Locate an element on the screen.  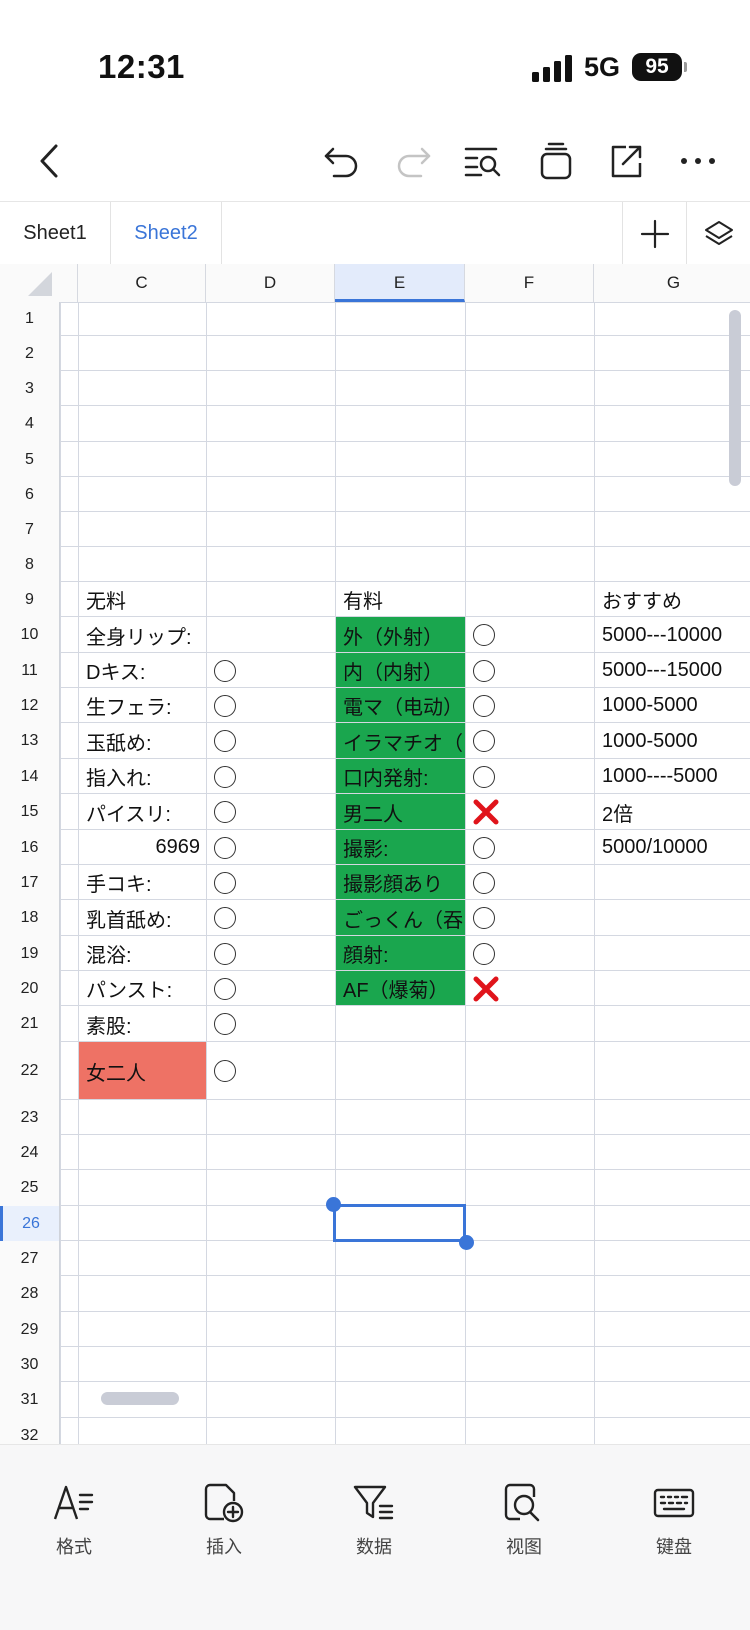
row-header-26: 26 is located at coordinates (30, 1223).